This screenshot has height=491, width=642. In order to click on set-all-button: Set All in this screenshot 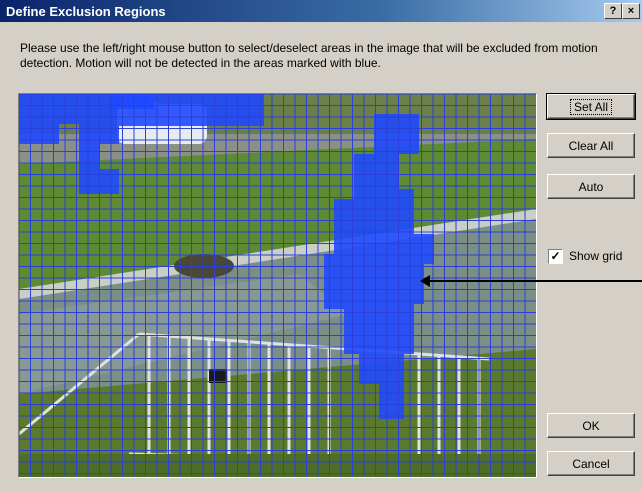, I will do `click(591, 106)`.